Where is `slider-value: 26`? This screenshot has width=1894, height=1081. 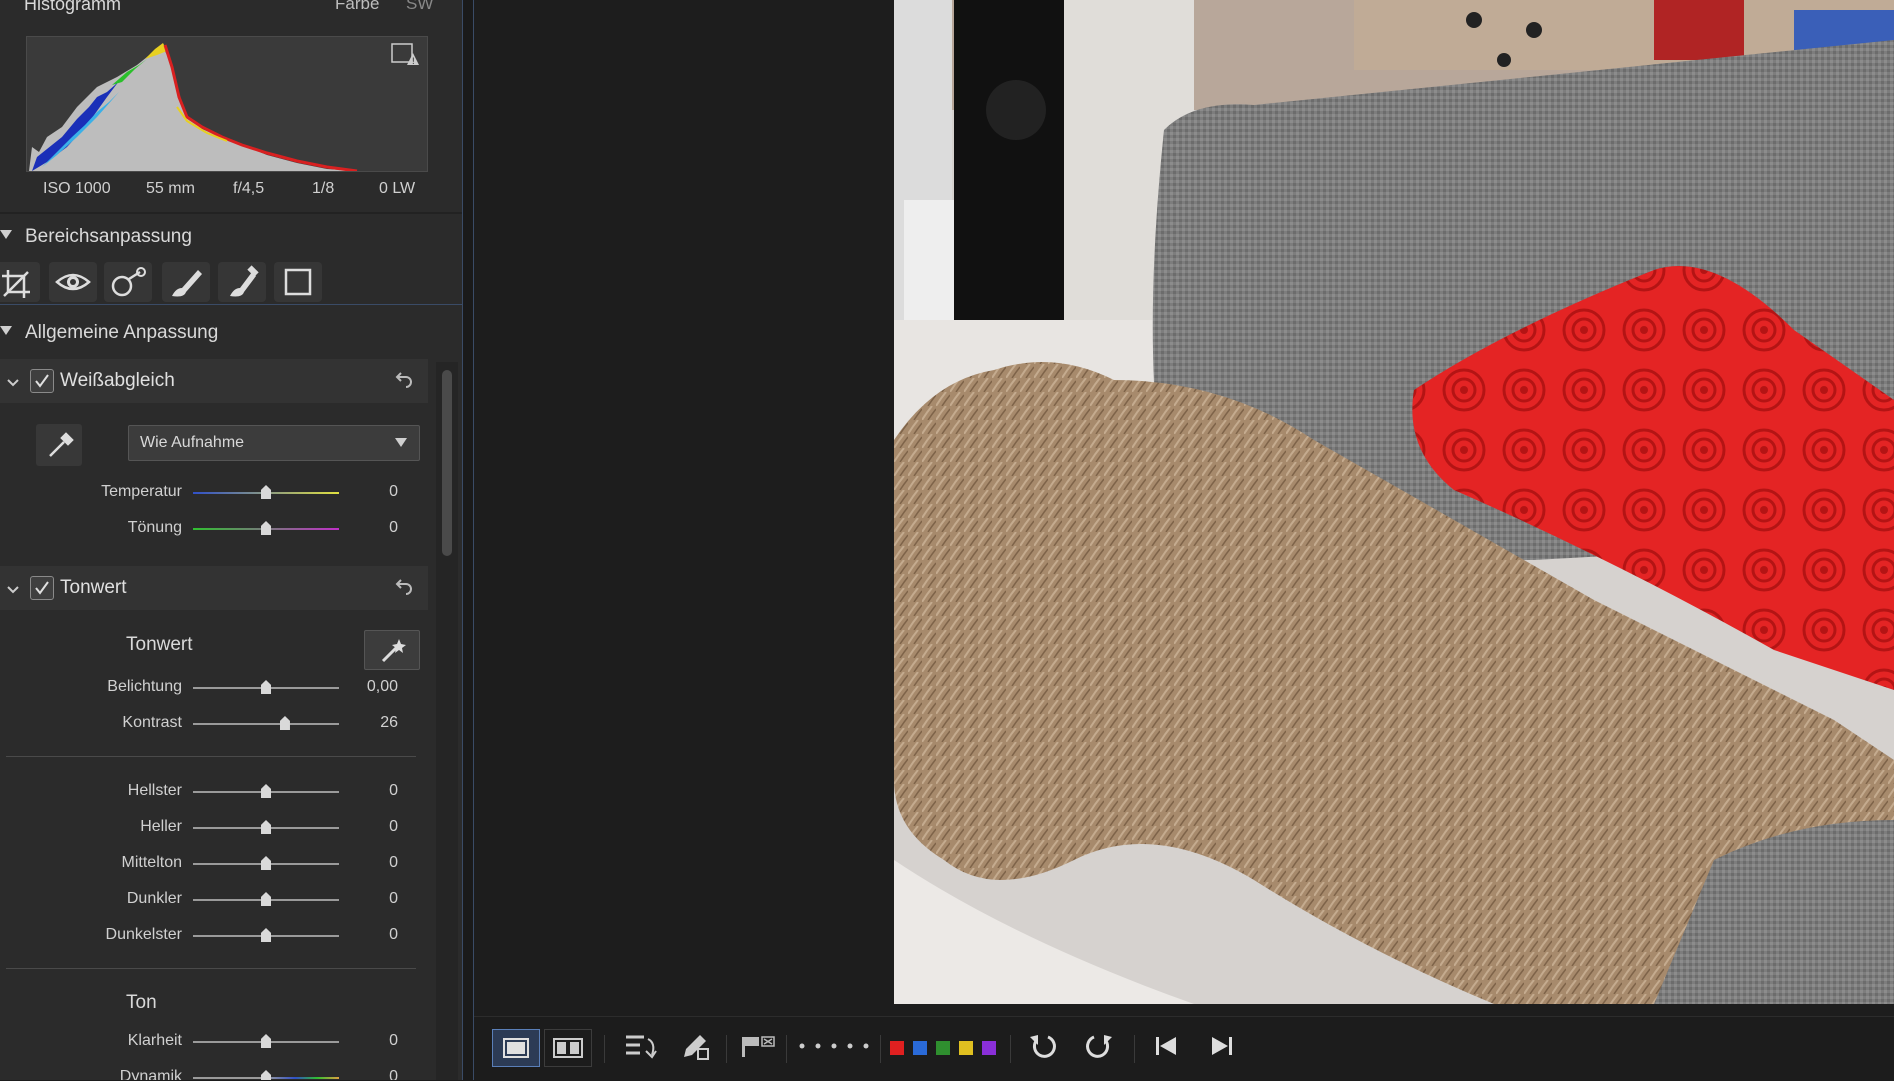
slider-value: 26 is located at coordinates (389, 723).